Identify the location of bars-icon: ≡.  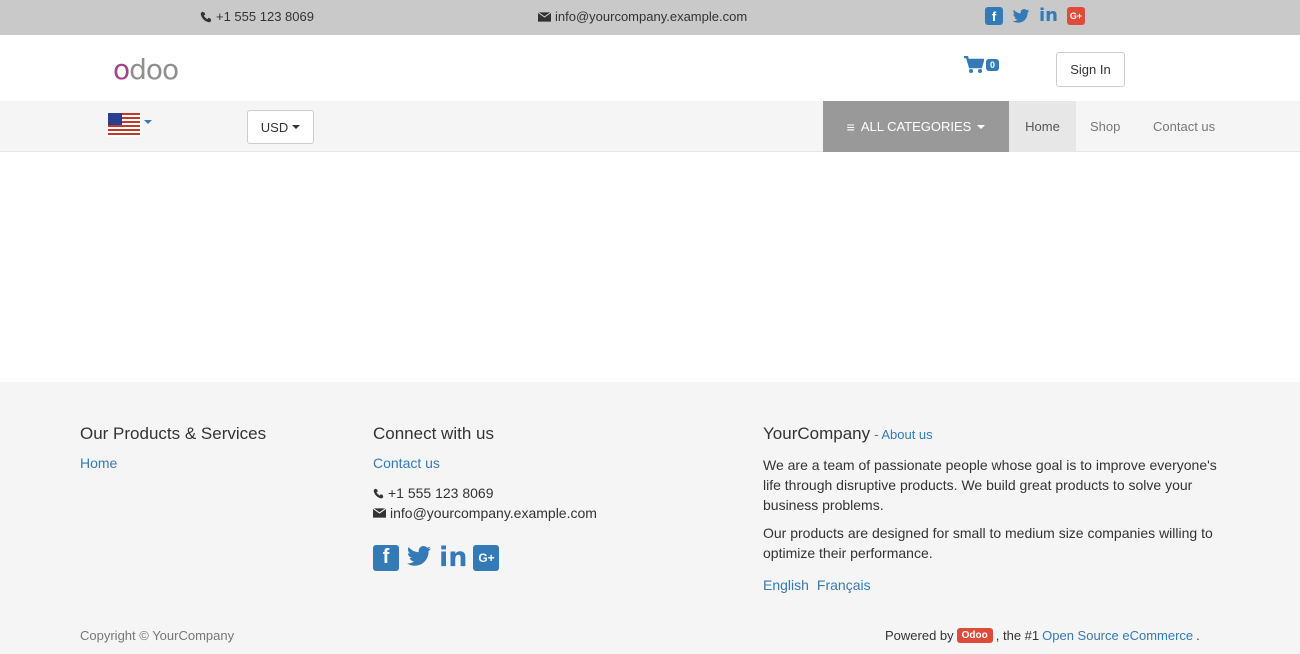
(850, 126).